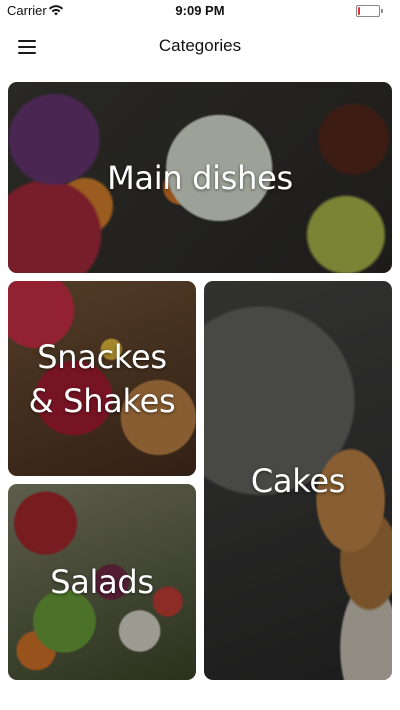  I want to click on category-tile-salads: Salads, so click(102, 582).